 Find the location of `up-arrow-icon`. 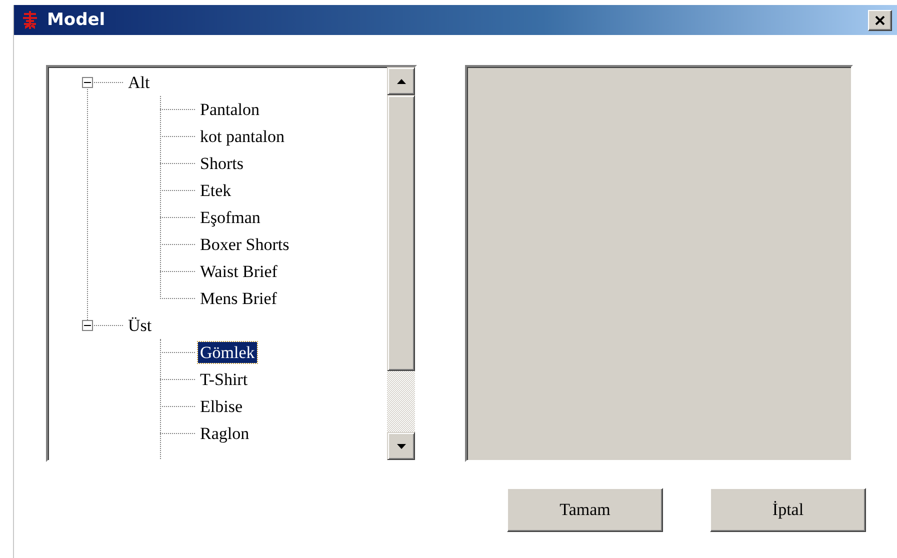

up-arrow-icon is located at coordinates (401, 81).